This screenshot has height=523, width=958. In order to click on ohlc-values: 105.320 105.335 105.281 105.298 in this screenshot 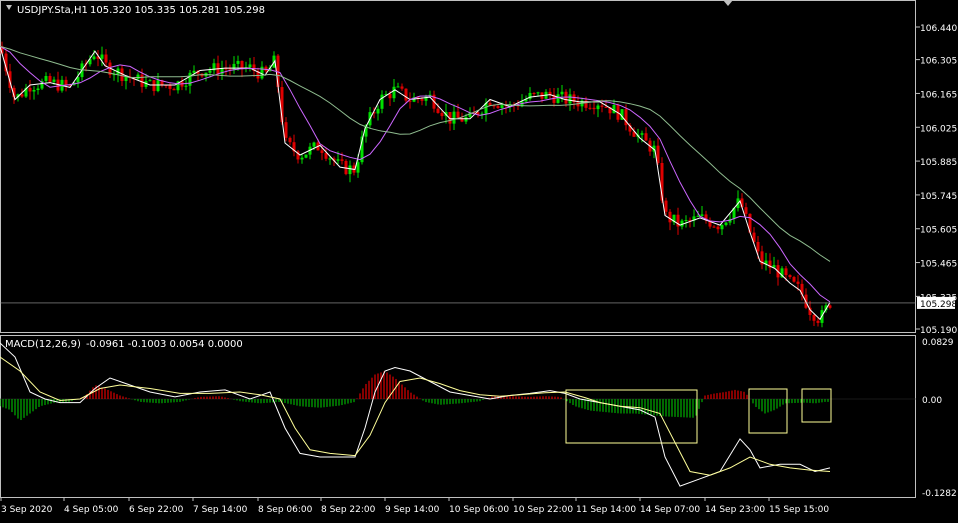, I will do `click(177, 10)`.